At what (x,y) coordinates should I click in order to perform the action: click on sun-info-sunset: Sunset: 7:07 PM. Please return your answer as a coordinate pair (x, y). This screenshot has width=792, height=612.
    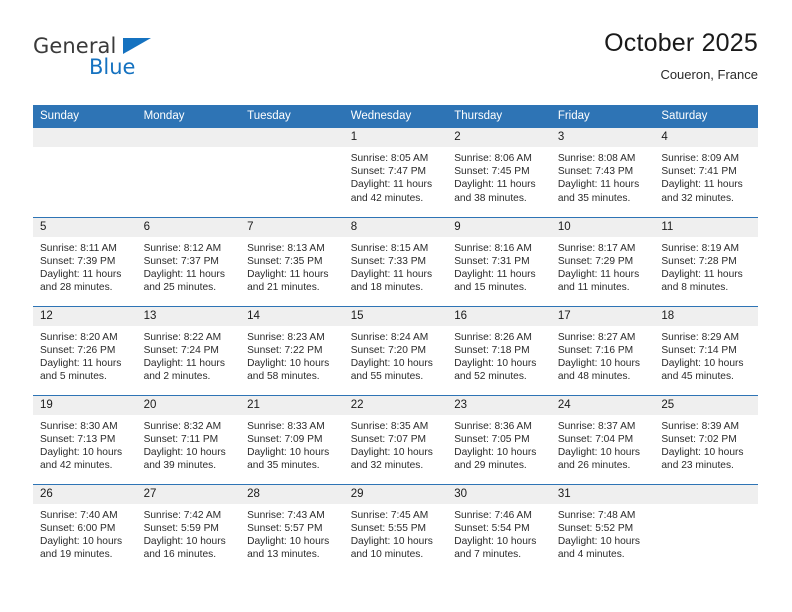
    Looking at the image, I should click on (388, 439).